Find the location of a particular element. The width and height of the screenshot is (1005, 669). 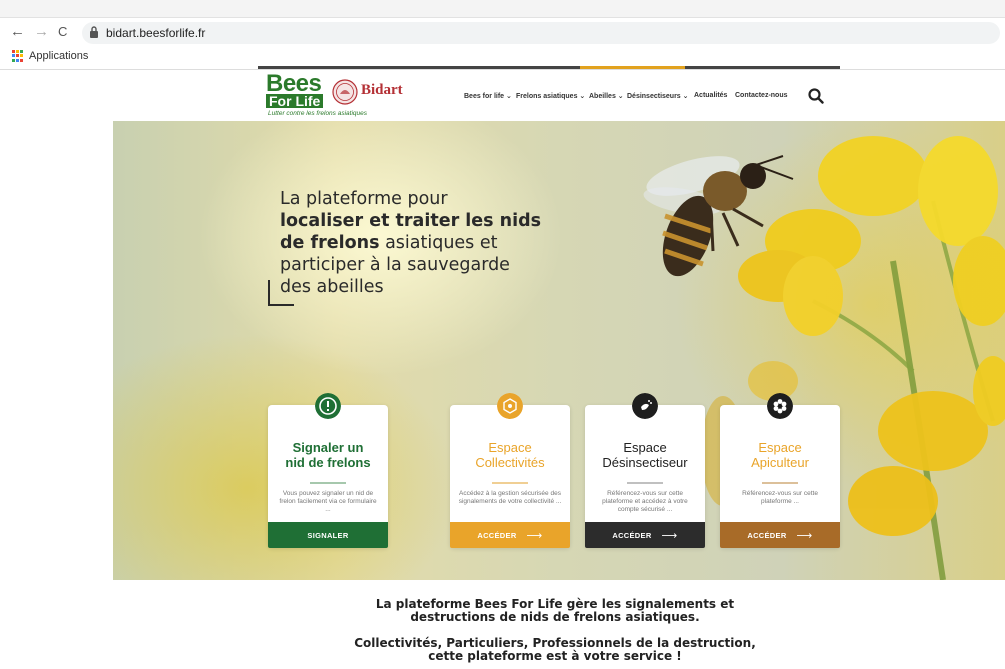

card-title: Espace Apiculteur is located at coordinates (780, 455).